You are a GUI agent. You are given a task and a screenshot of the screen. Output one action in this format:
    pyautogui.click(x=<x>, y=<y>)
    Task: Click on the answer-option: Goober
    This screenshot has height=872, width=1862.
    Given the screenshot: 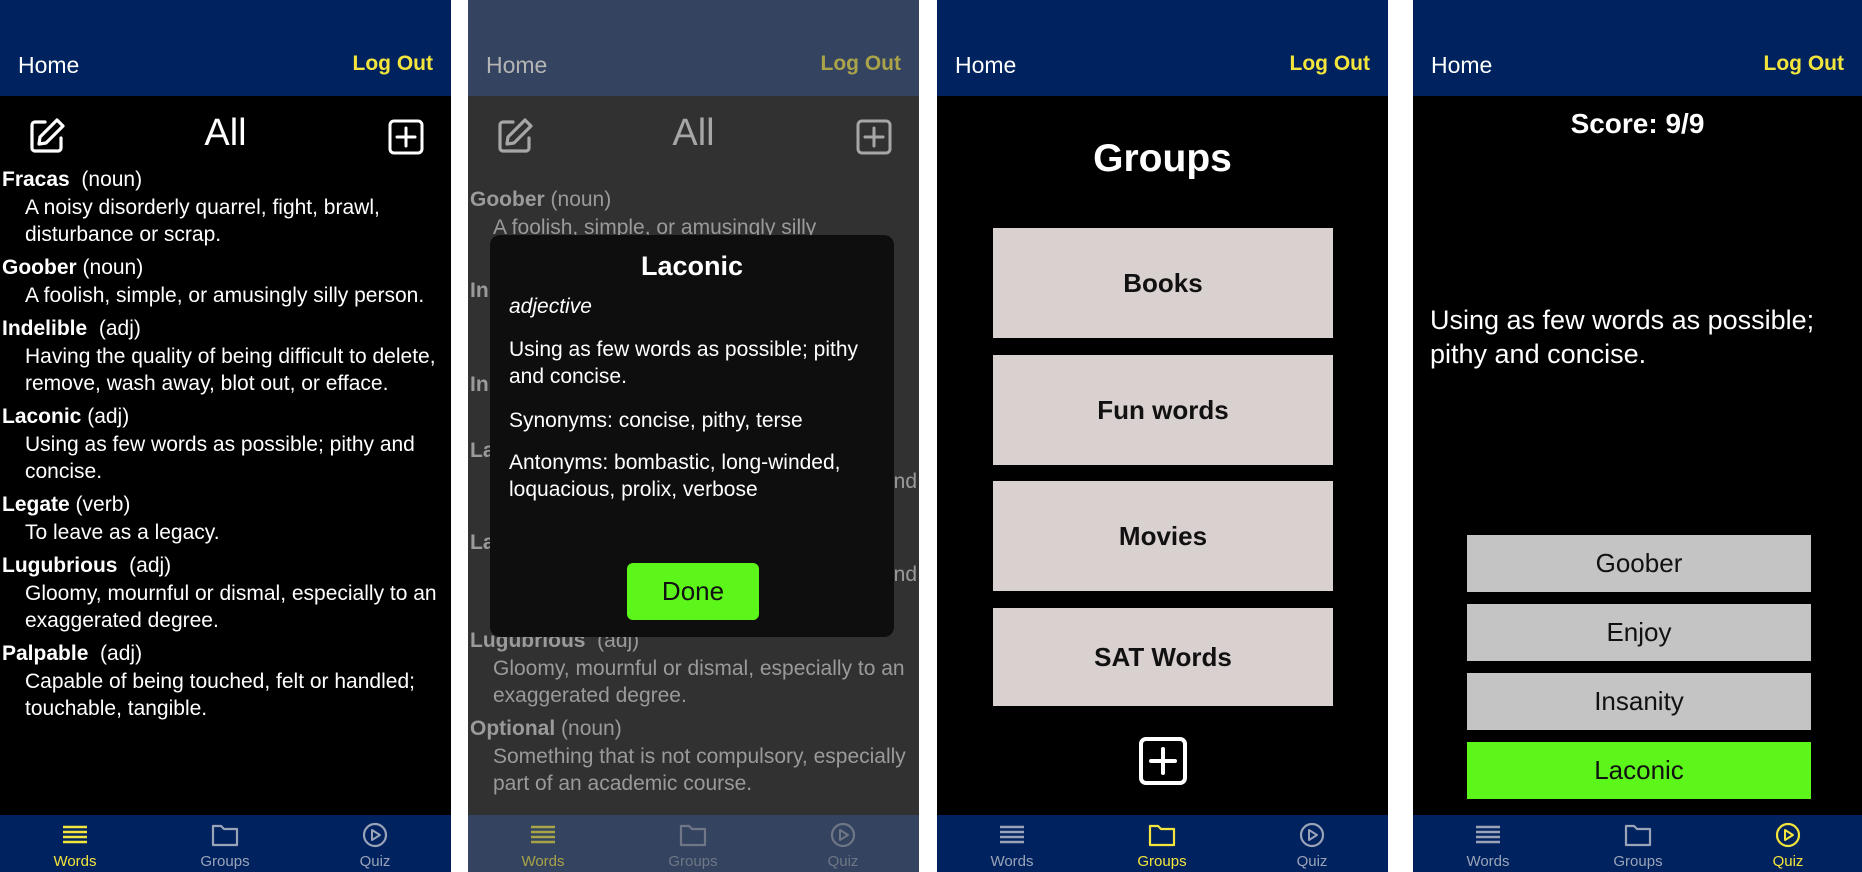 What is the action you would take?
    pyautogui.click(x=1639, y=563)
    